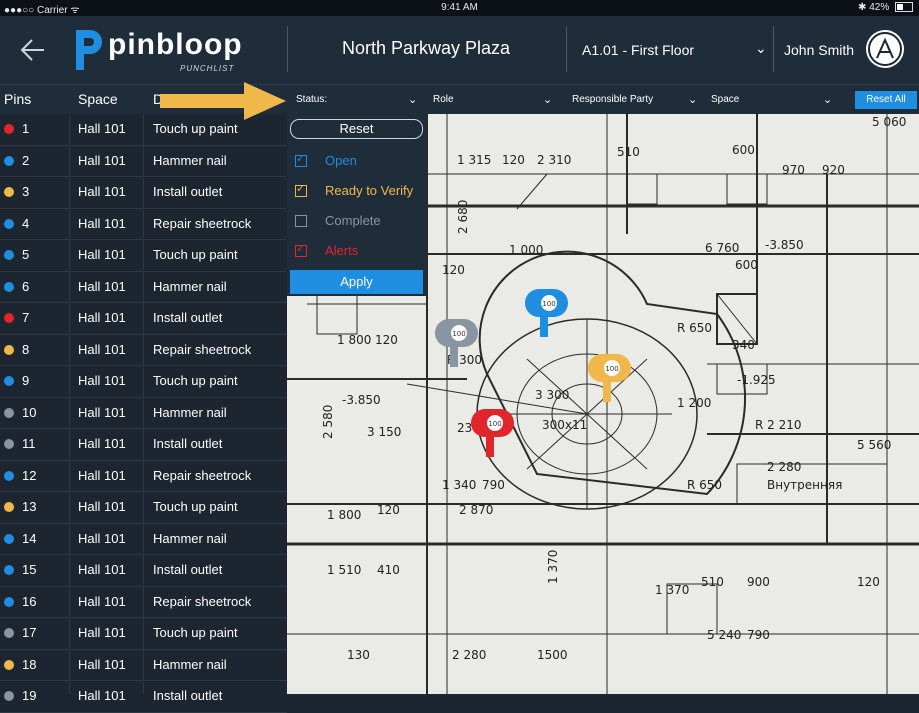 Image resolution: width=919 pixels, height=713 pixels. I want to click on dimension-label: 2 680, so click(463, 217).